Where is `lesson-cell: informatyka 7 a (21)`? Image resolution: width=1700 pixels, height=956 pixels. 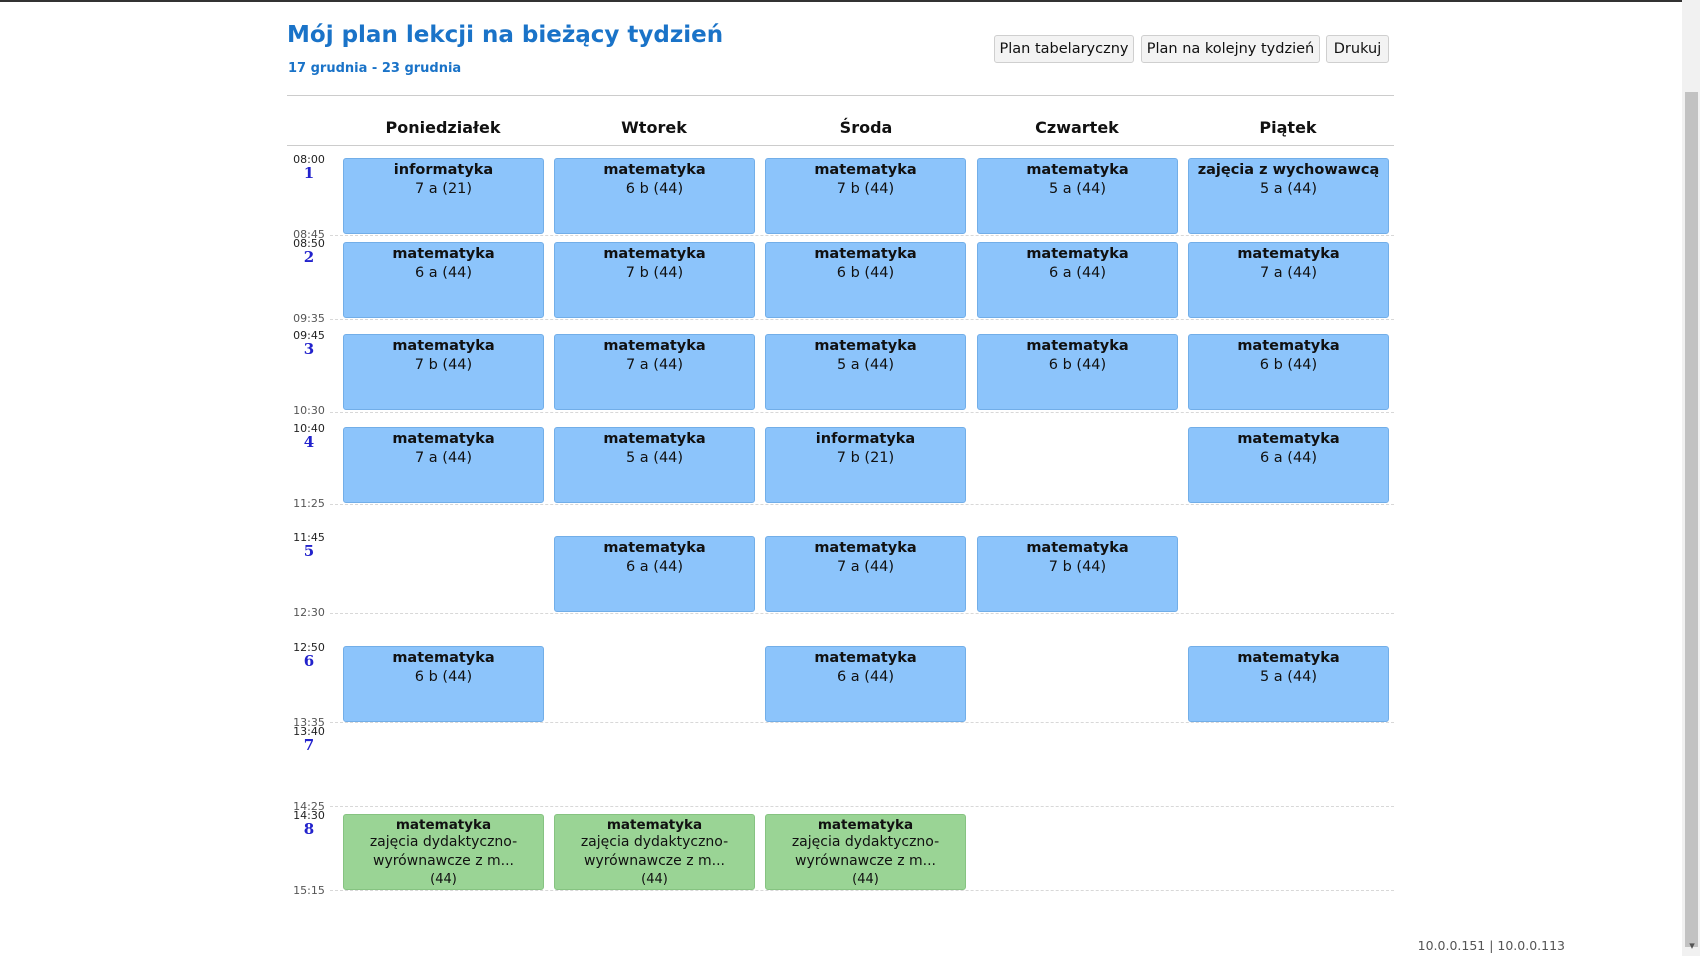 lesson-cell: informatyka 7 a (21) is located at coordinates (443, 196).